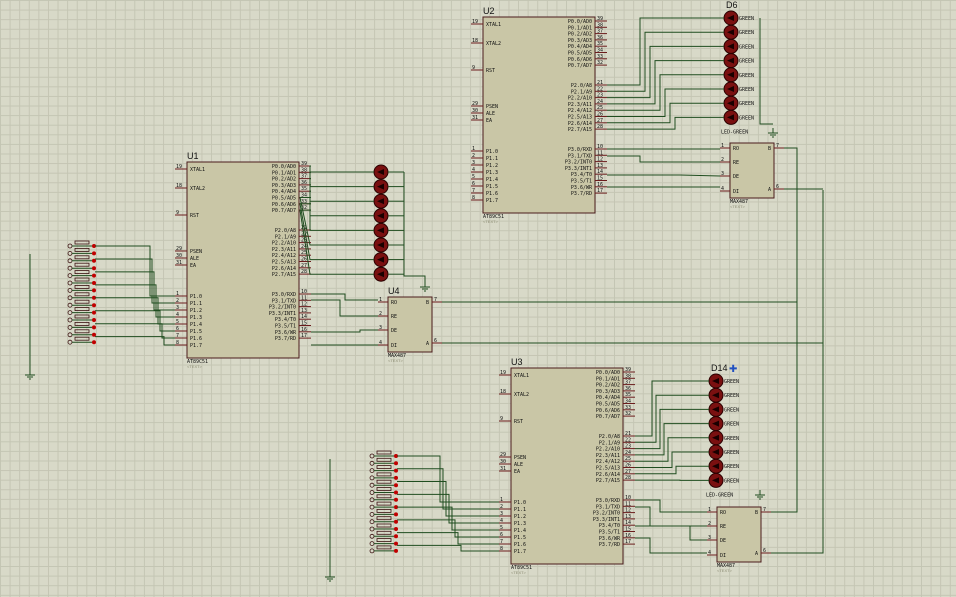 The width and height of the screenshot is (956, 597). Describe the element at coordinates (608, 379) in the screenshot. I see `pin-name: P0.1/AD1` at that location.